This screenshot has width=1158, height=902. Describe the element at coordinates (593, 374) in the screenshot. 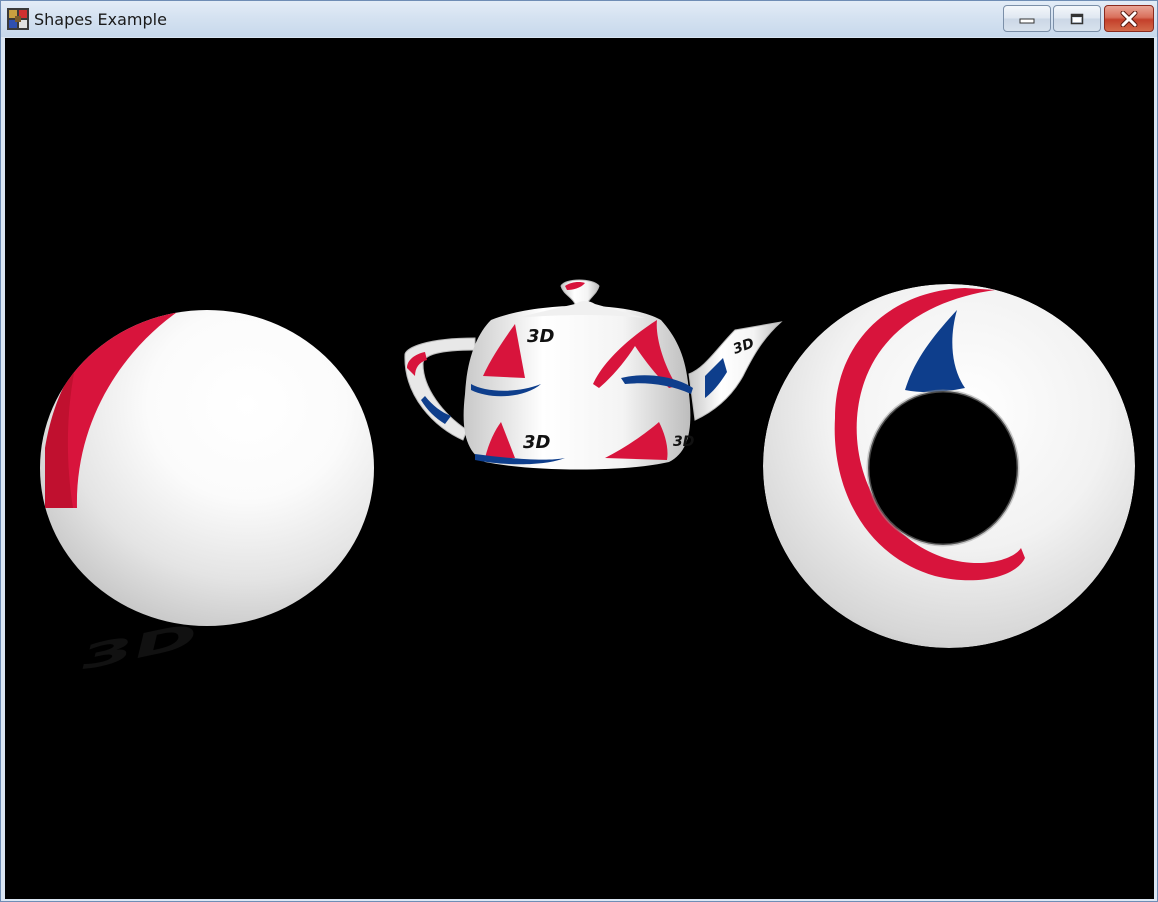

I see `teapot-object: 3D 3D 3D 3D` at that location.